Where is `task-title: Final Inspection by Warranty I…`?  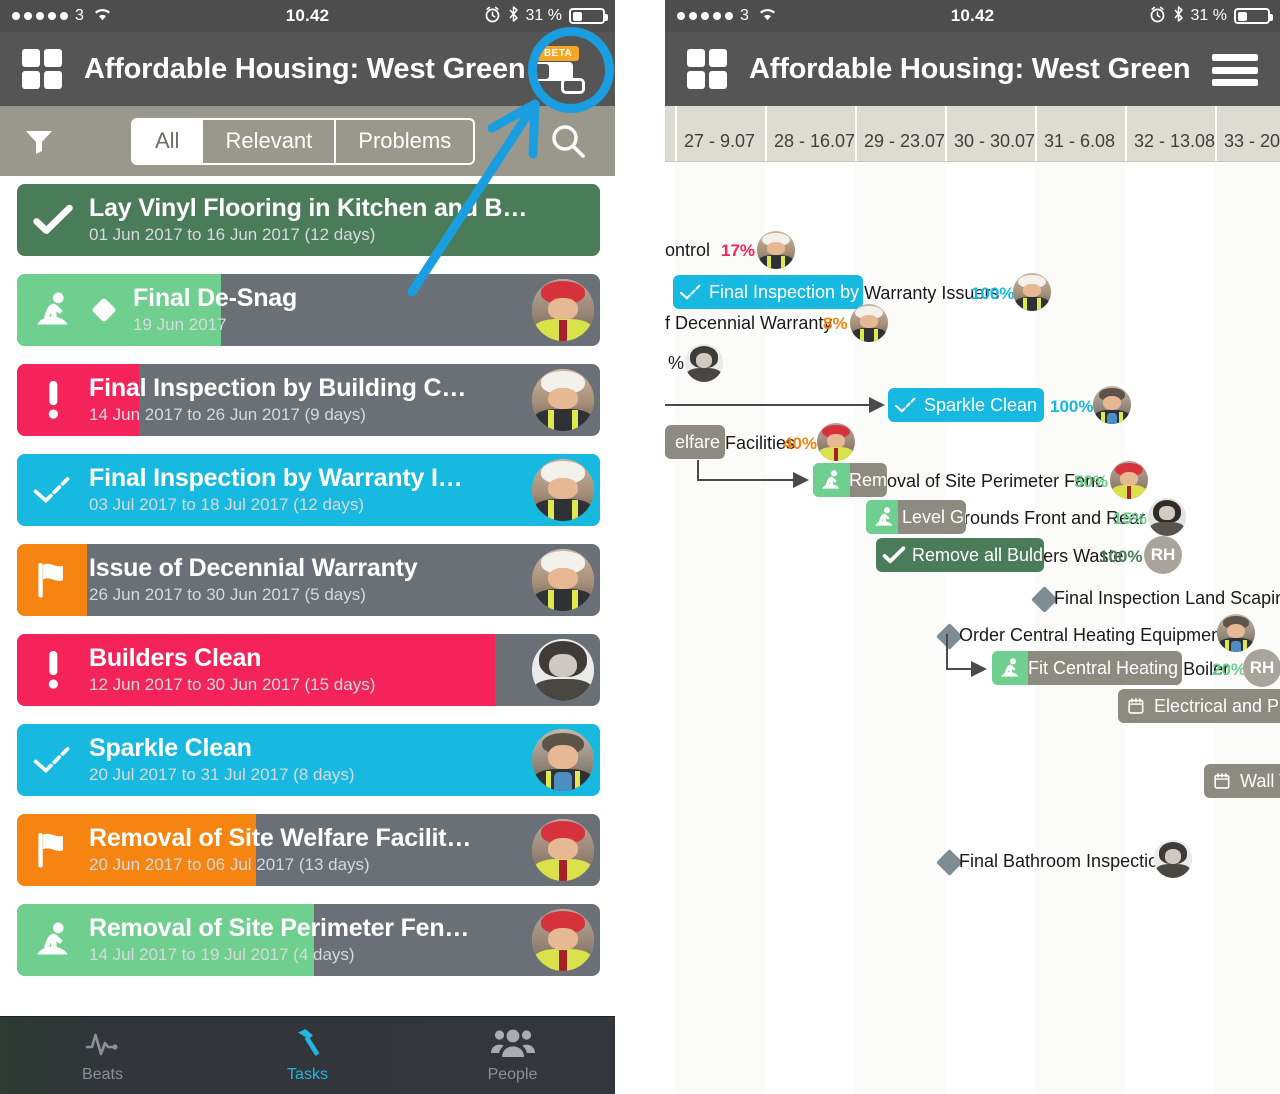
task-title: Final Inspection by Warranty I… is located at coordinates (276, 478).